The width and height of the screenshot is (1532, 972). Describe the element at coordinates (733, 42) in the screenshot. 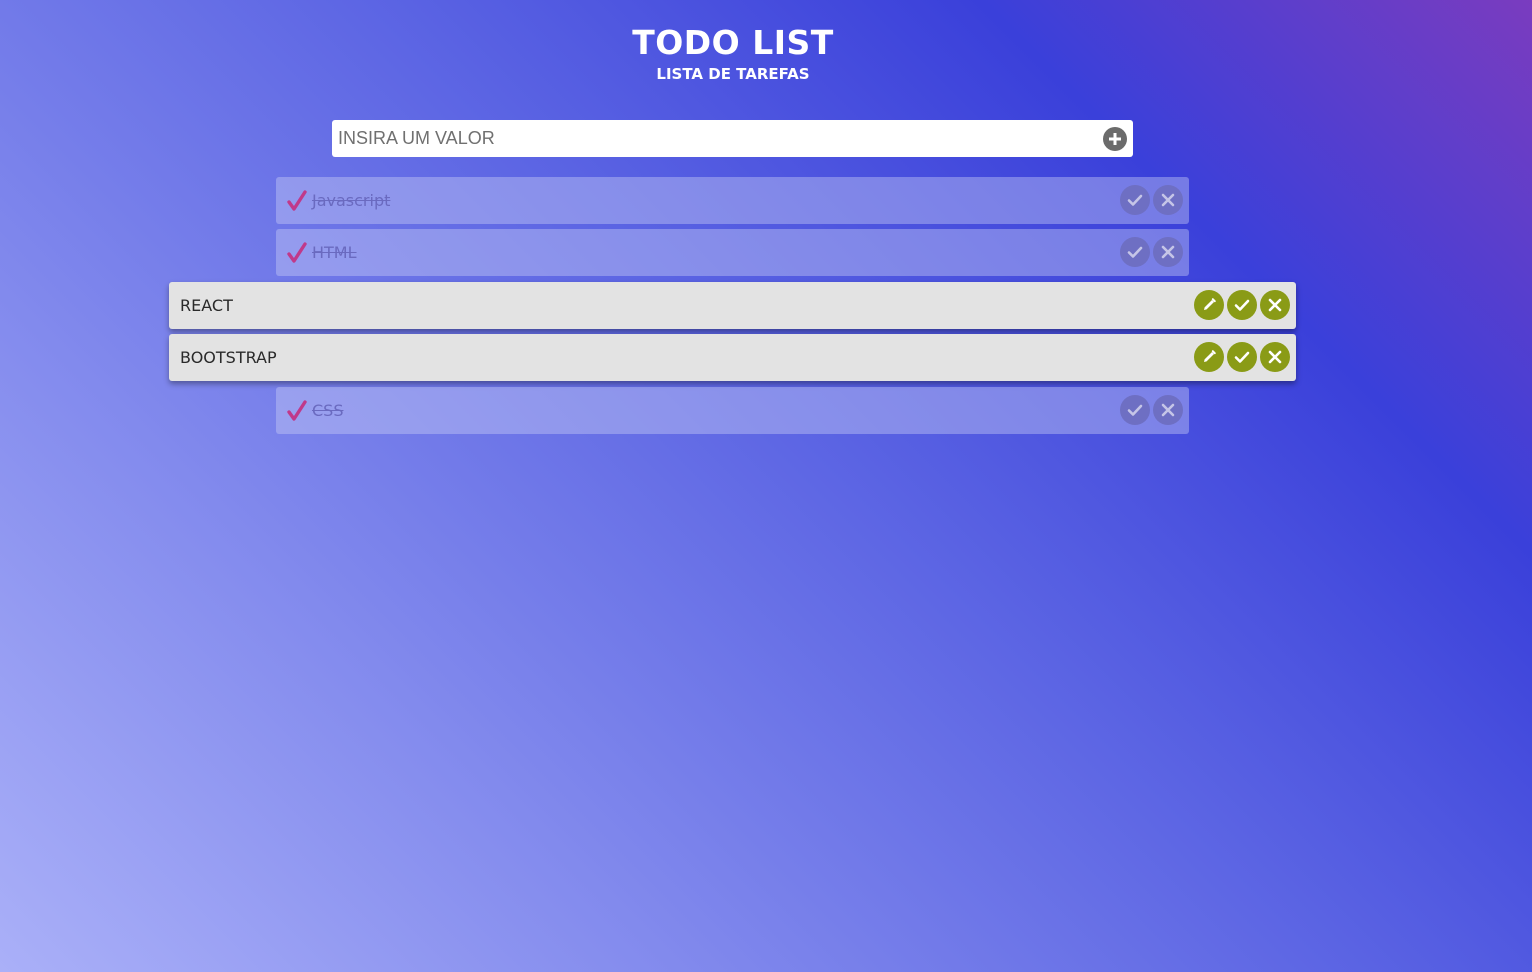

I see `page-title: TODO LIST` at that location.